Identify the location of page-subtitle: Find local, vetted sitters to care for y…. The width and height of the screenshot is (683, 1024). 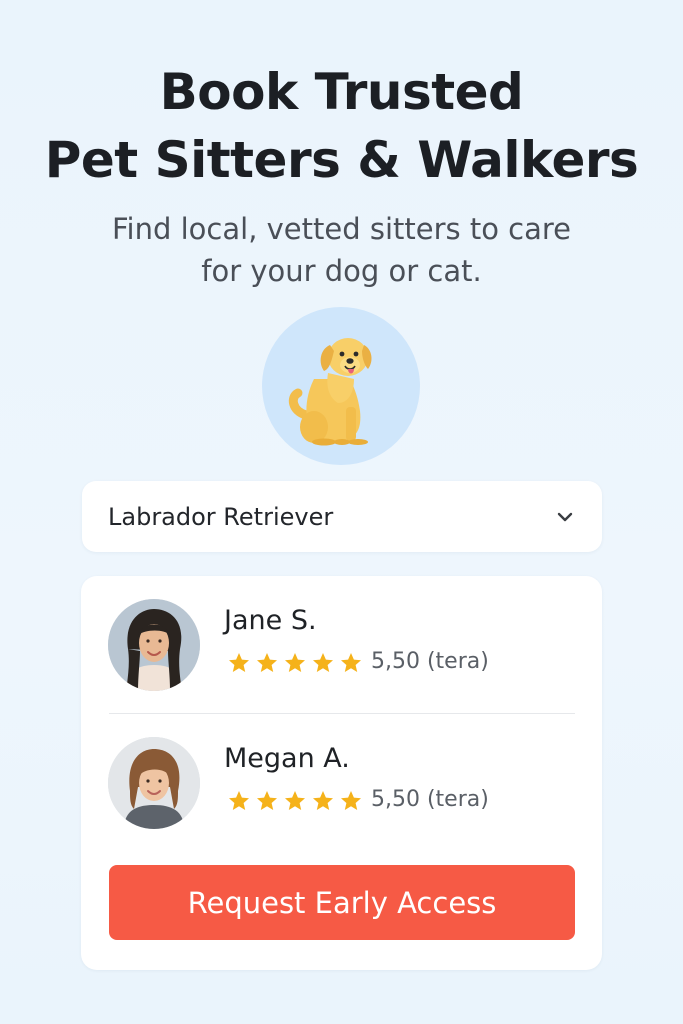
(341, 250).